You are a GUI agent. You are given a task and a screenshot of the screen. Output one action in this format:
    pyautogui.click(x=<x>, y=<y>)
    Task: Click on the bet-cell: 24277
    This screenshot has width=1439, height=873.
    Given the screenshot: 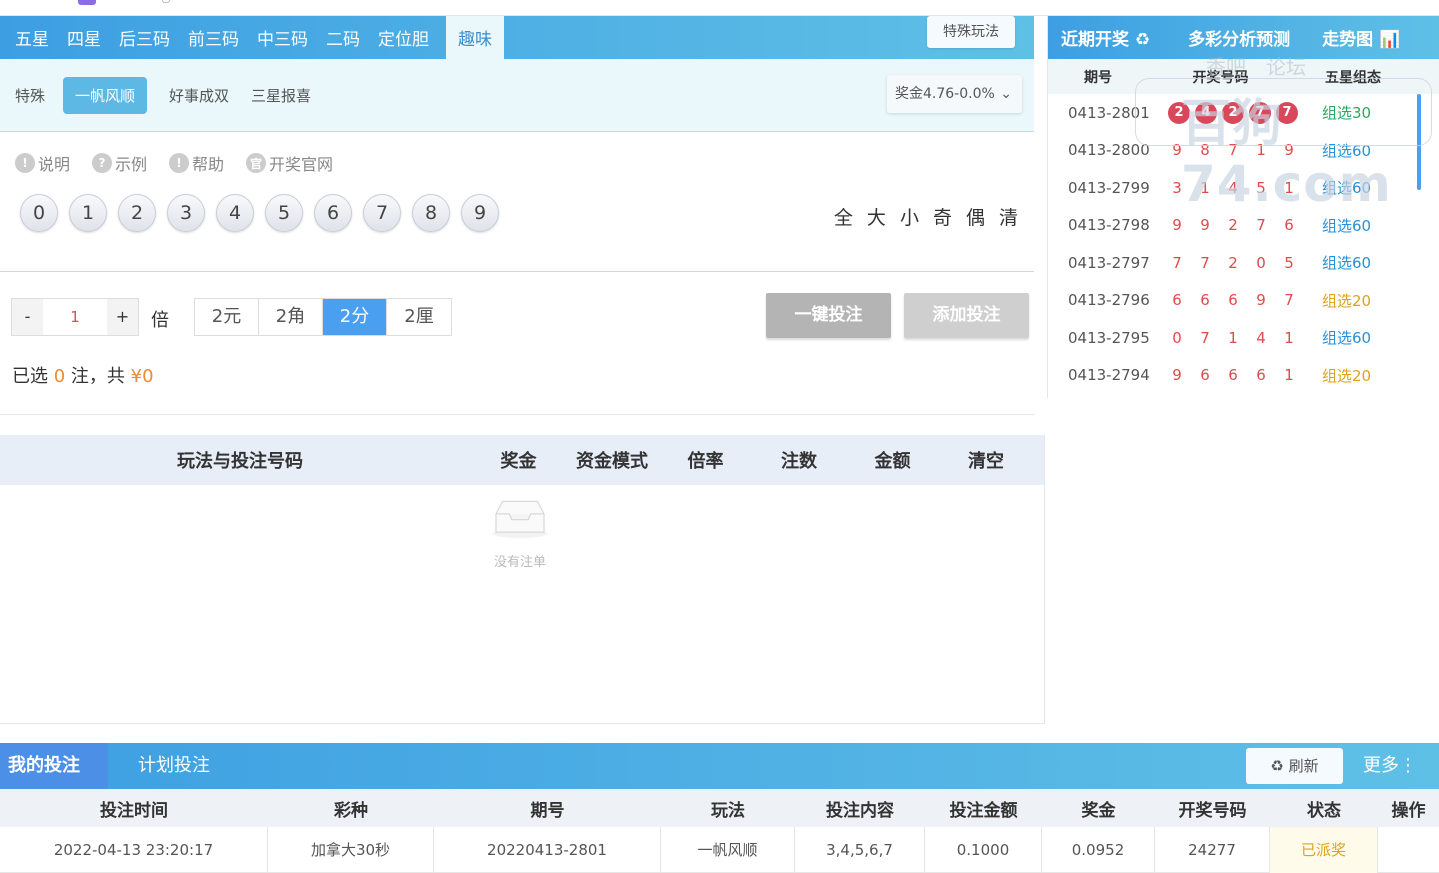 What is the action you would take?
    pyautogui.click(x=1212, y=849)
    